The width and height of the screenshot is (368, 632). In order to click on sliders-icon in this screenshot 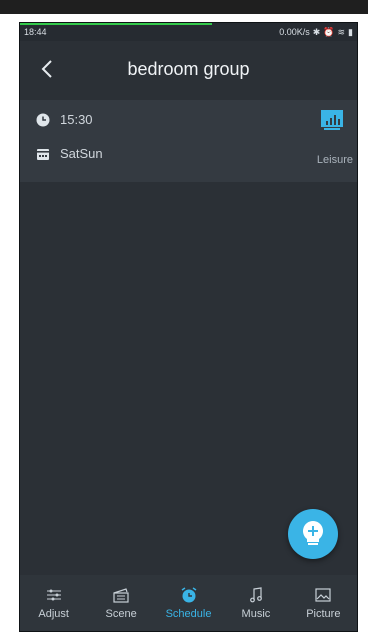, I will do `click(53, 595)`.